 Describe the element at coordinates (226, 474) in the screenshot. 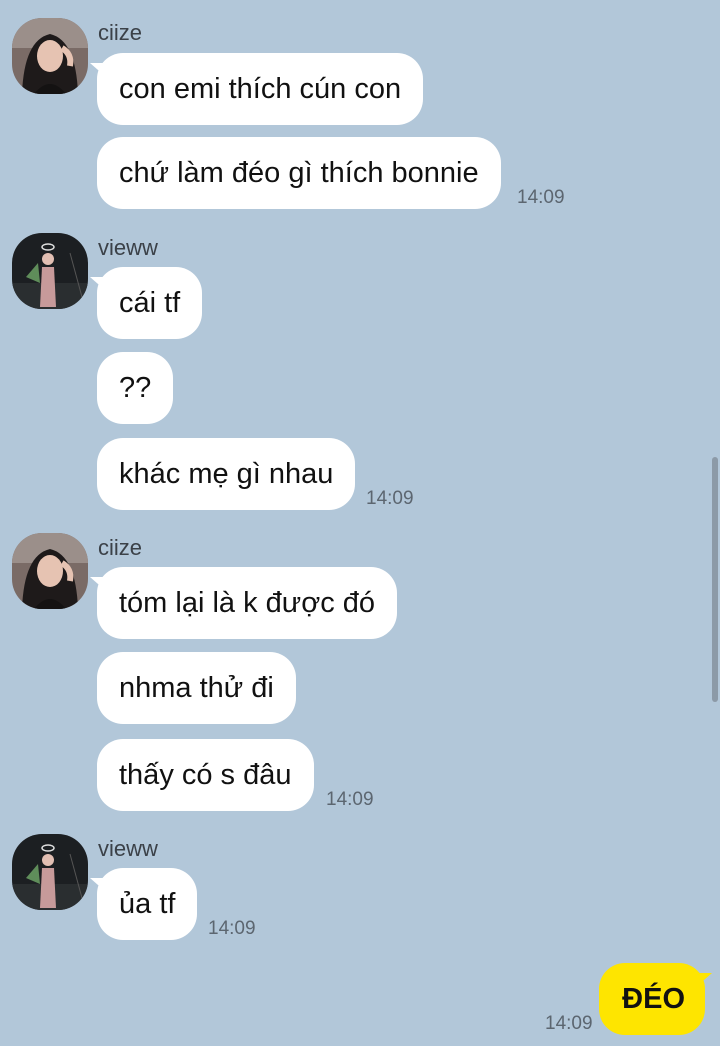

I see `message-bubble: khác mẹ gì nhau` at that location.